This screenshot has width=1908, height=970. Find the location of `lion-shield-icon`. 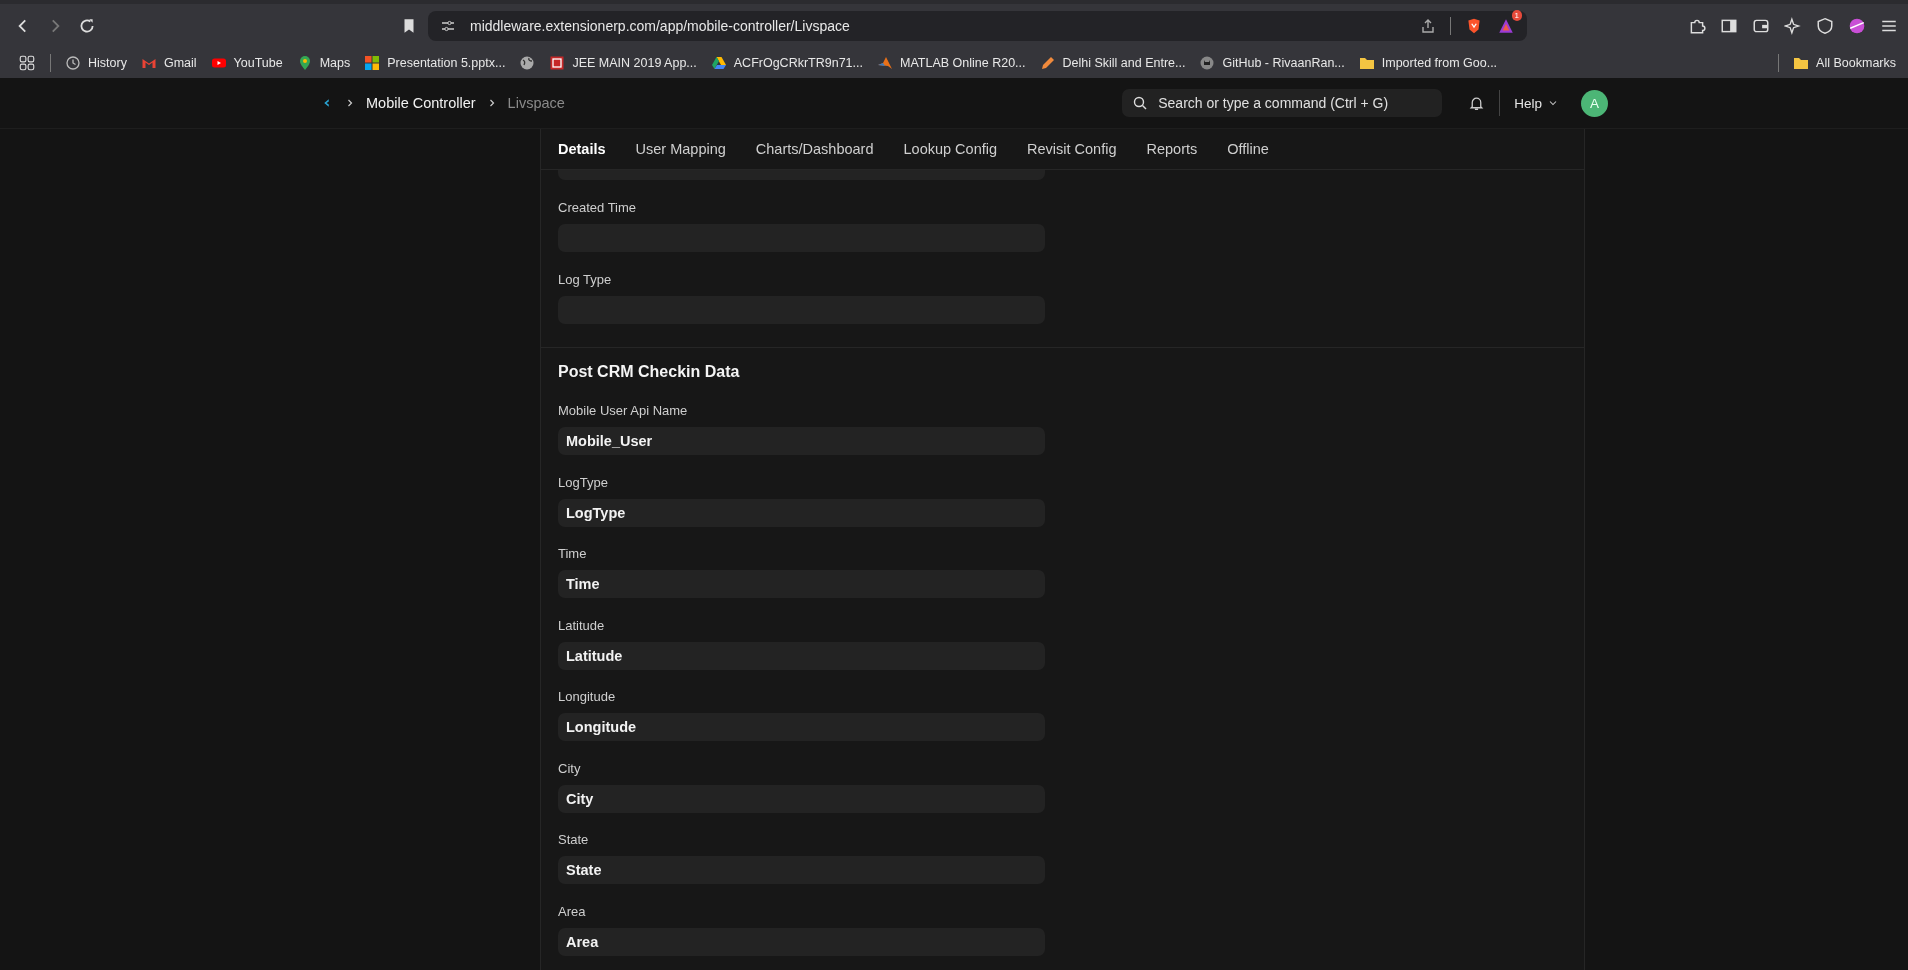

lion-shield-icon is located at coordinates (1474, 25).